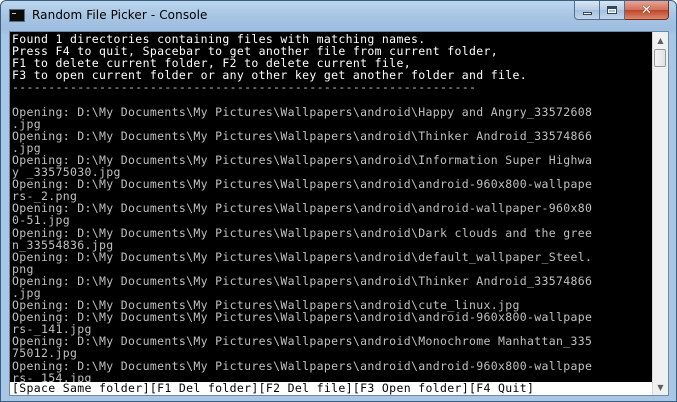  I want to click on title-bar: Random File Picker - Console ✕, so click(338, 16).